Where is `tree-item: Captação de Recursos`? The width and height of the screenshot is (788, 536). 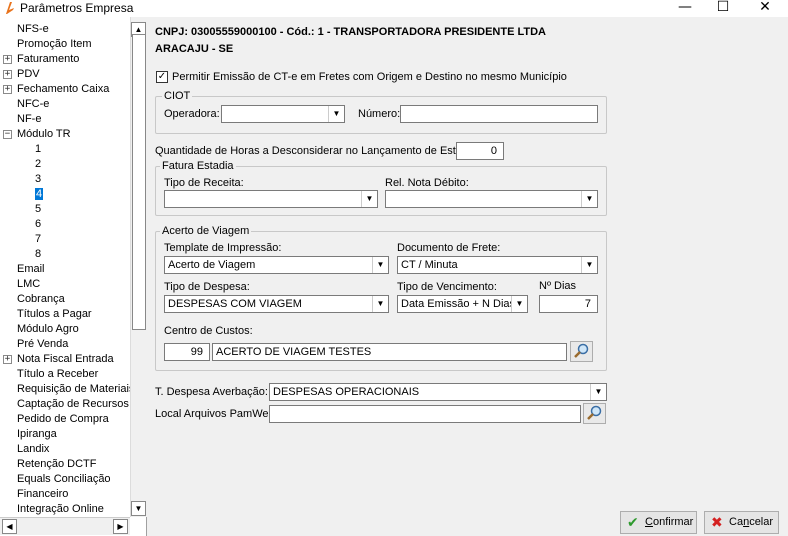
tree-item: Captação de Recursos is located at coordinates (73, 404).